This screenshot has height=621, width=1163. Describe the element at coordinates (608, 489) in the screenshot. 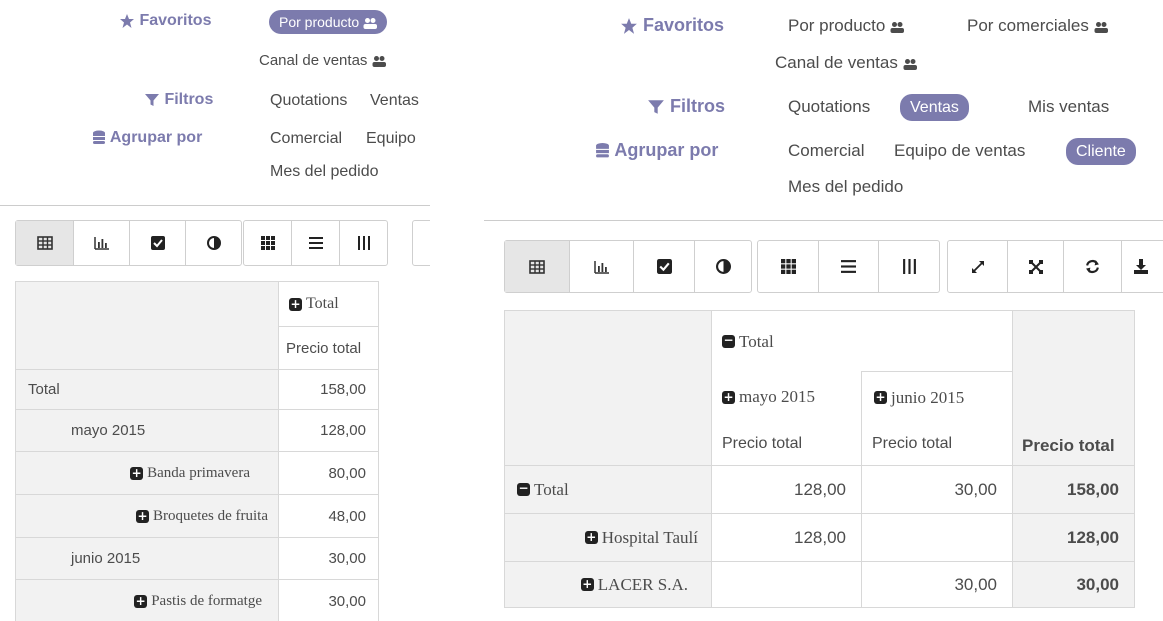

I see `row-header-total: − Total` at that location.